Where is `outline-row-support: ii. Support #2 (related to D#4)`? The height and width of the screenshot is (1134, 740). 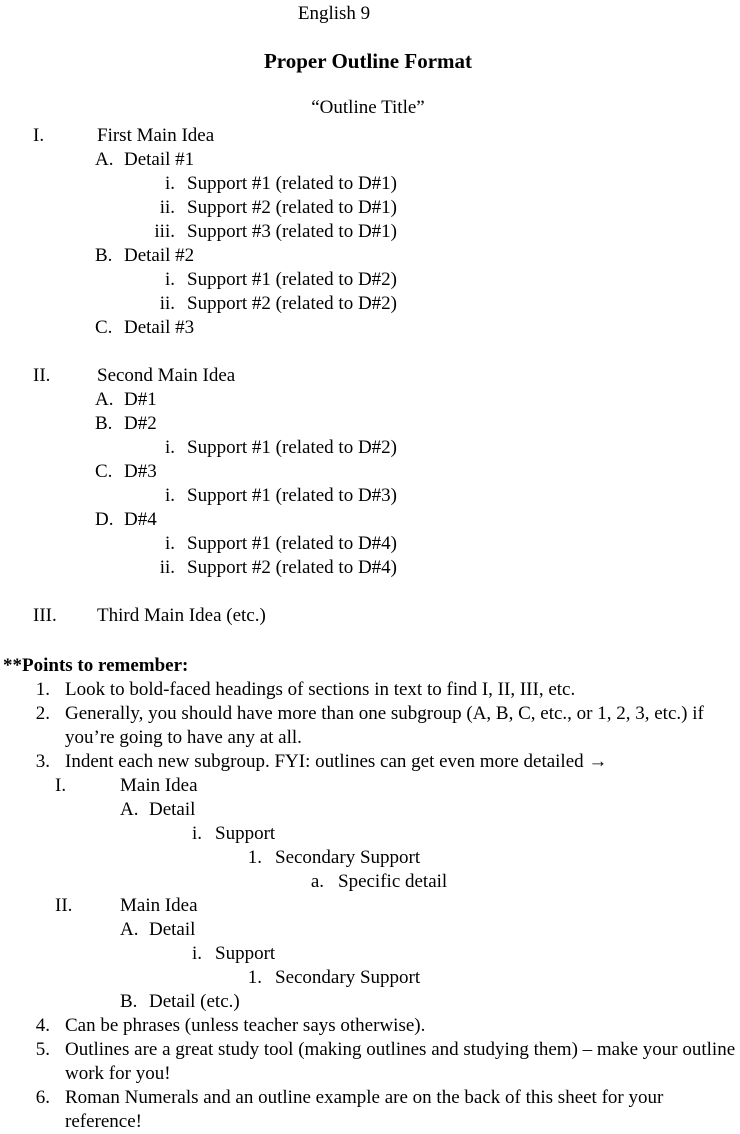 outline-row-support: ii. Support #2 (related to D#4) is located at coordinates (370, 568).